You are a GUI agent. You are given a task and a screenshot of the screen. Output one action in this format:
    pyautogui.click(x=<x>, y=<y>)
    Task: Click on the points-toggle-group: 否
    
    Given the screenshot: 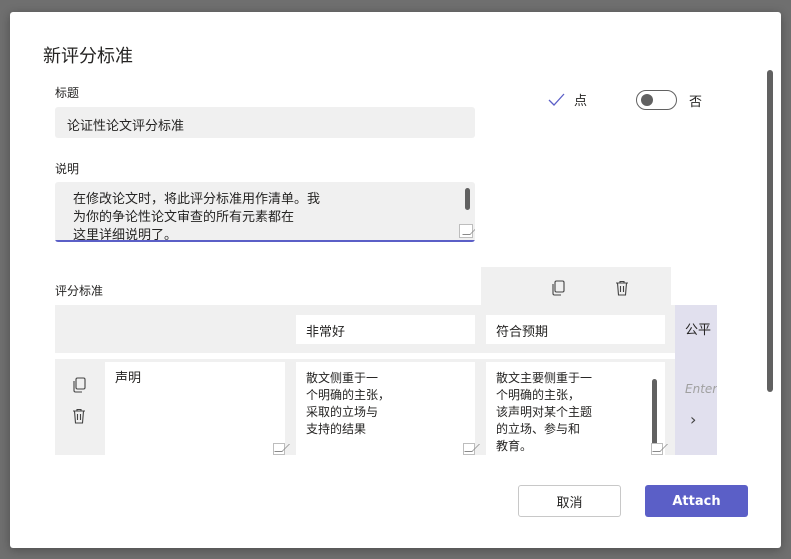 What is the action you would take?
    pyautogui.click(x=669, y=100)
    